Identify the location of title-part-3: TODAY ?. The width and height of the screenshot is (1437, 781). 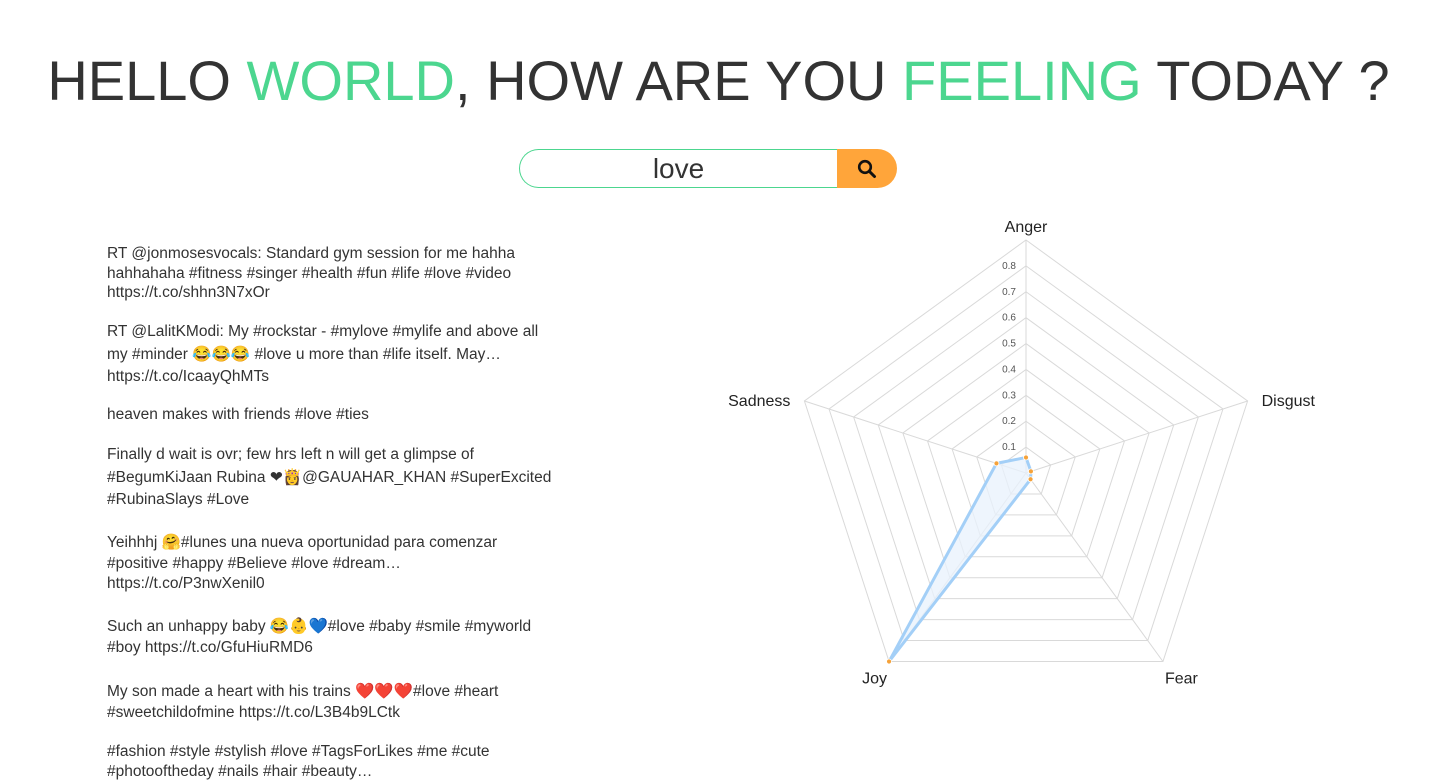
(1265, 80).